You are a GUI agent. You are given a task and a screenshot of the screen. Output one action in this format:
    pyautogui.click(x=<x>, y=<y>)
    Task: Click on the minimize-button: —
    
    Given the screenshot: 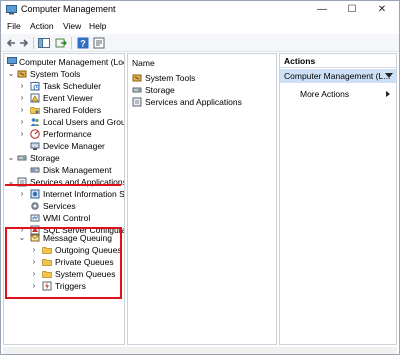 What is the action you would take?
    pyautogui.click(x=322, y=10)
    